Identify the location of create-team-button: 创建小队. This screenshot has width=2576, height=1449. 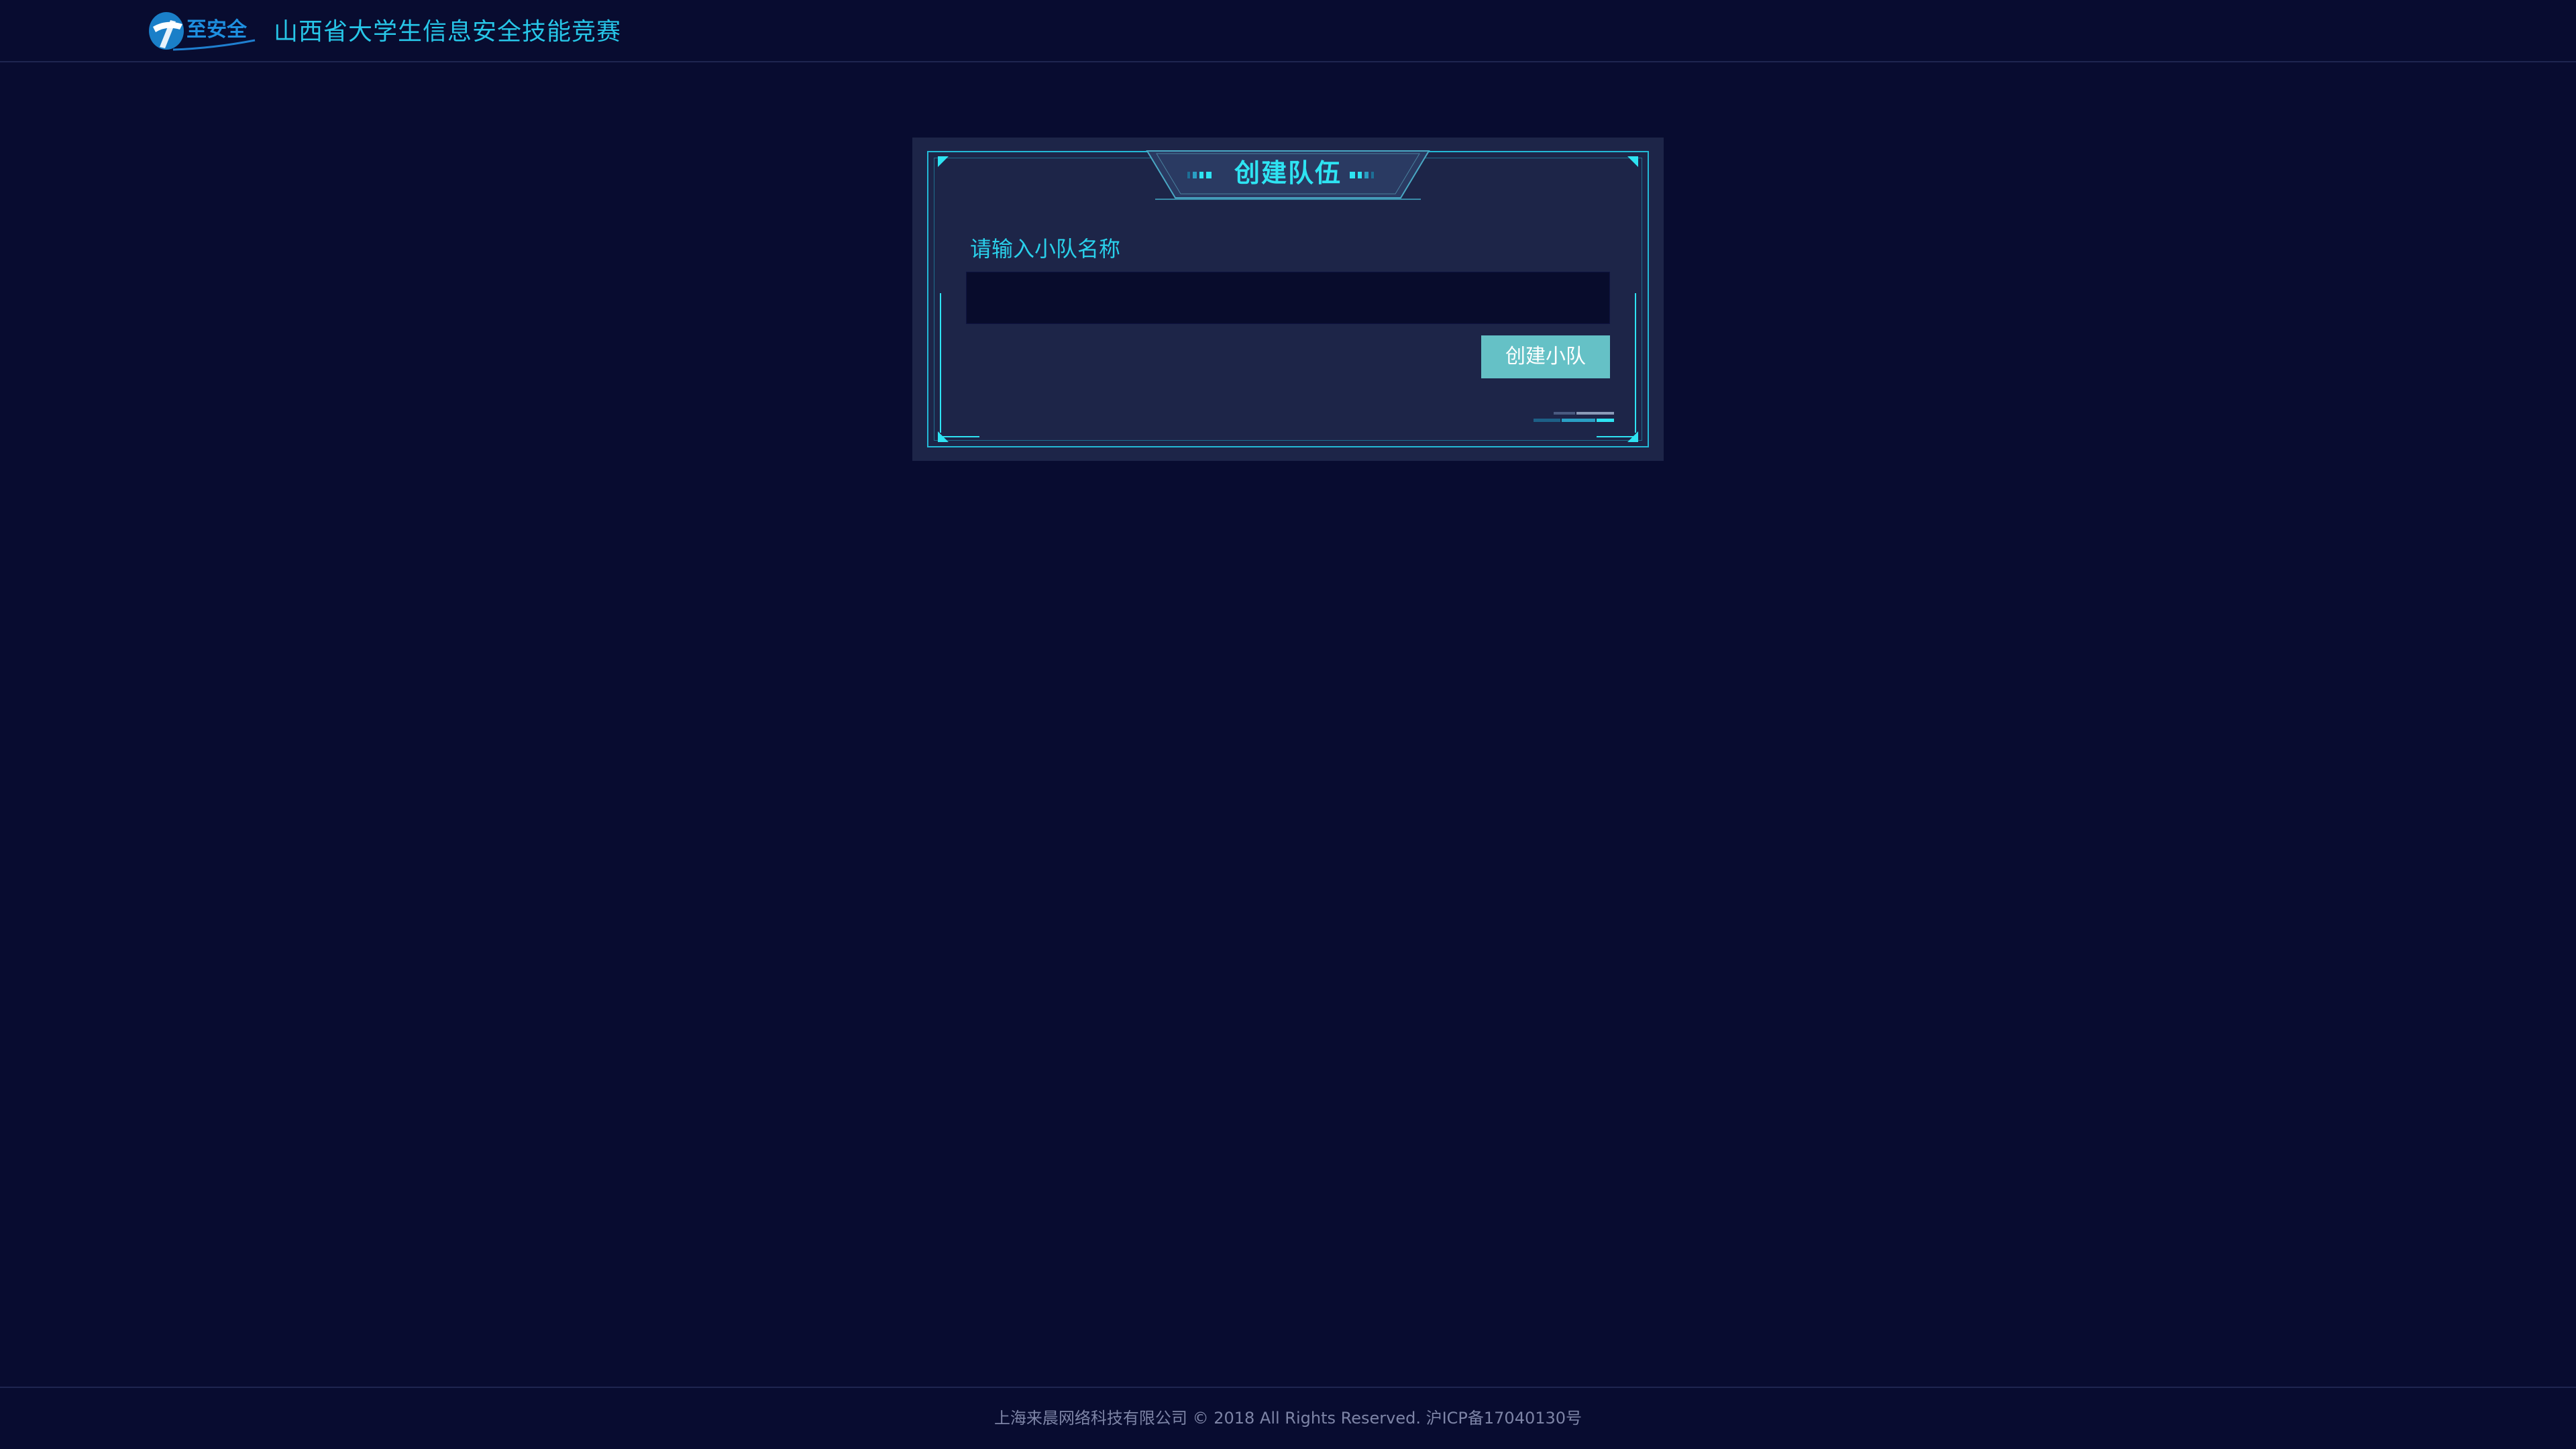
(1545, 356).